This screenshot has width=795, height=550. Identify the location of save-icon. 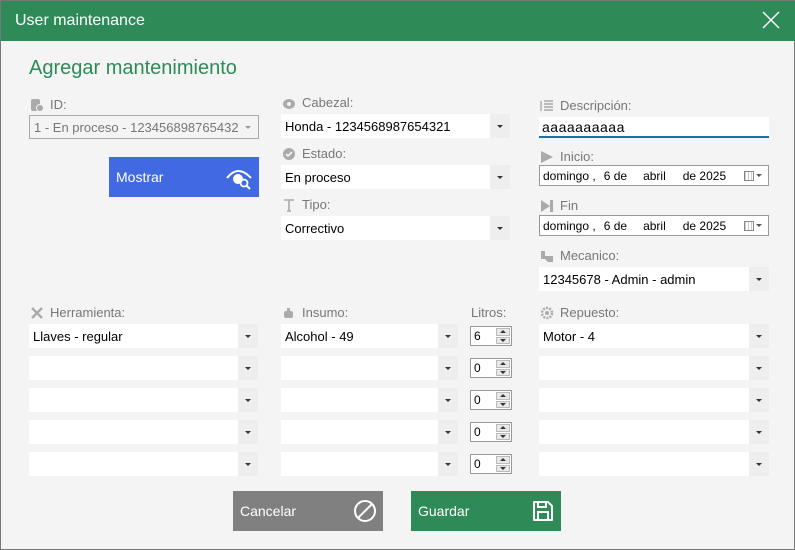
(543, 511).